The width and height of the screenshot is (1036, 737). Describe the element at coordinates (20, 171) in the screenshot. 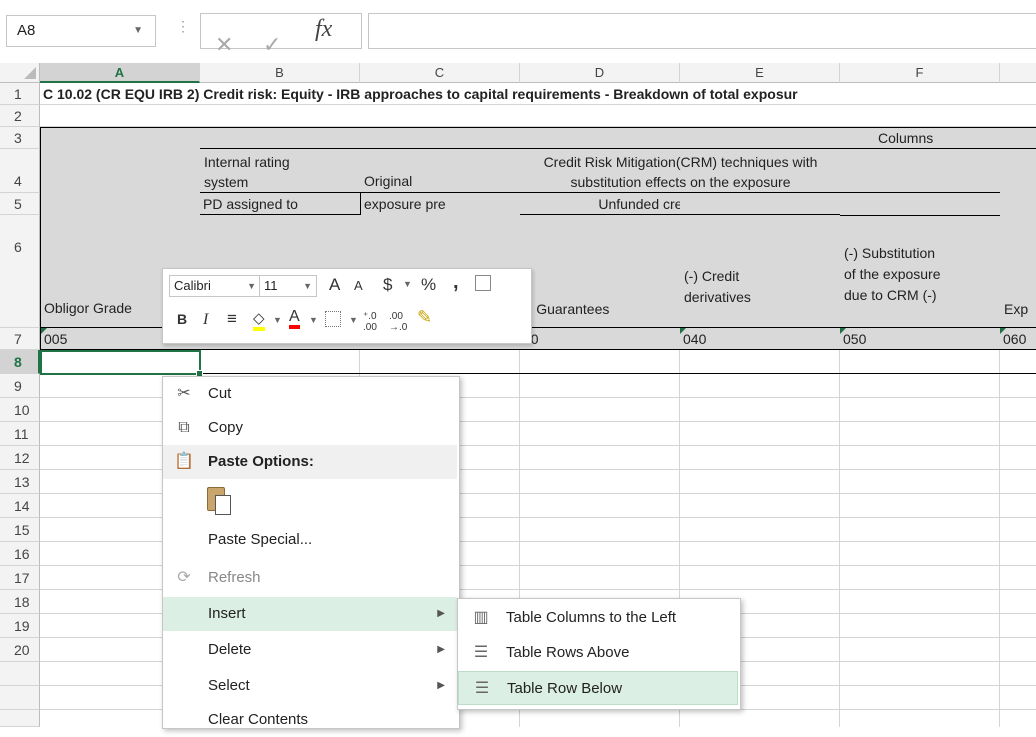

I see `row-header: 4` at that location.